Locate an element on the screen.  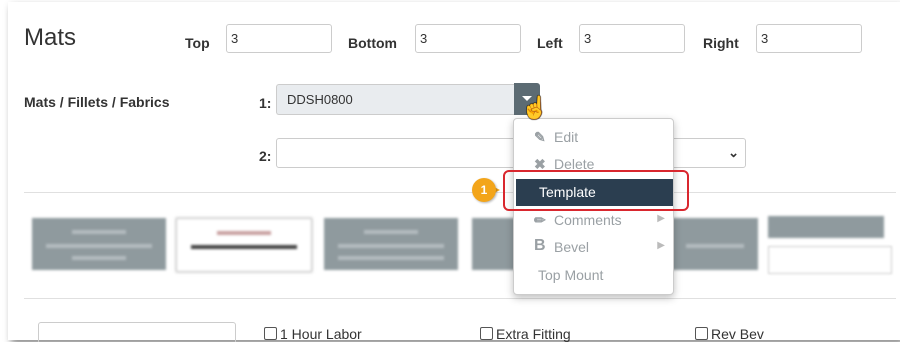
left-input is located at coordinates (632, 38).